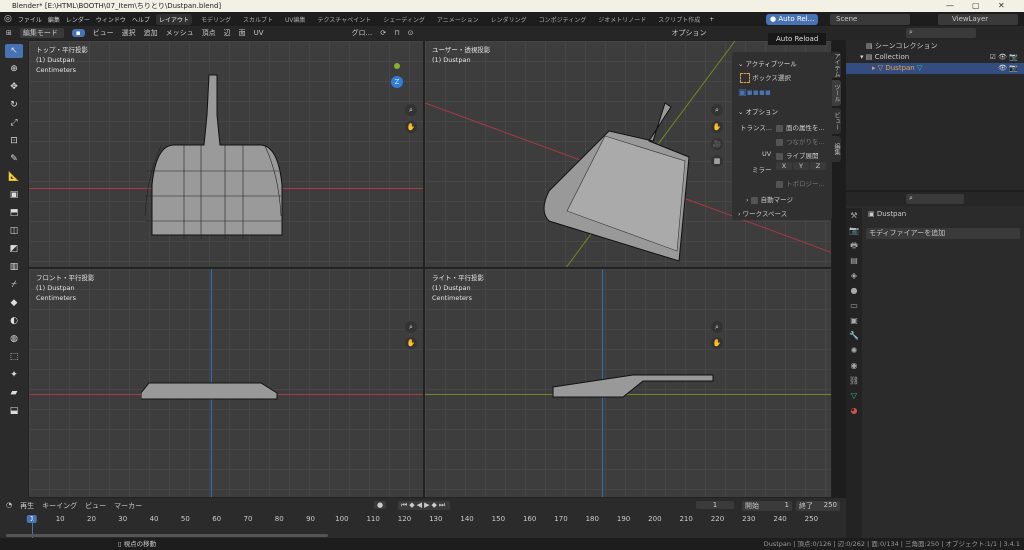 Image resolution: width=1024 pixels, height=550 pixels. I want to click on options-header: ⌄ オプション, so click(758, 111).